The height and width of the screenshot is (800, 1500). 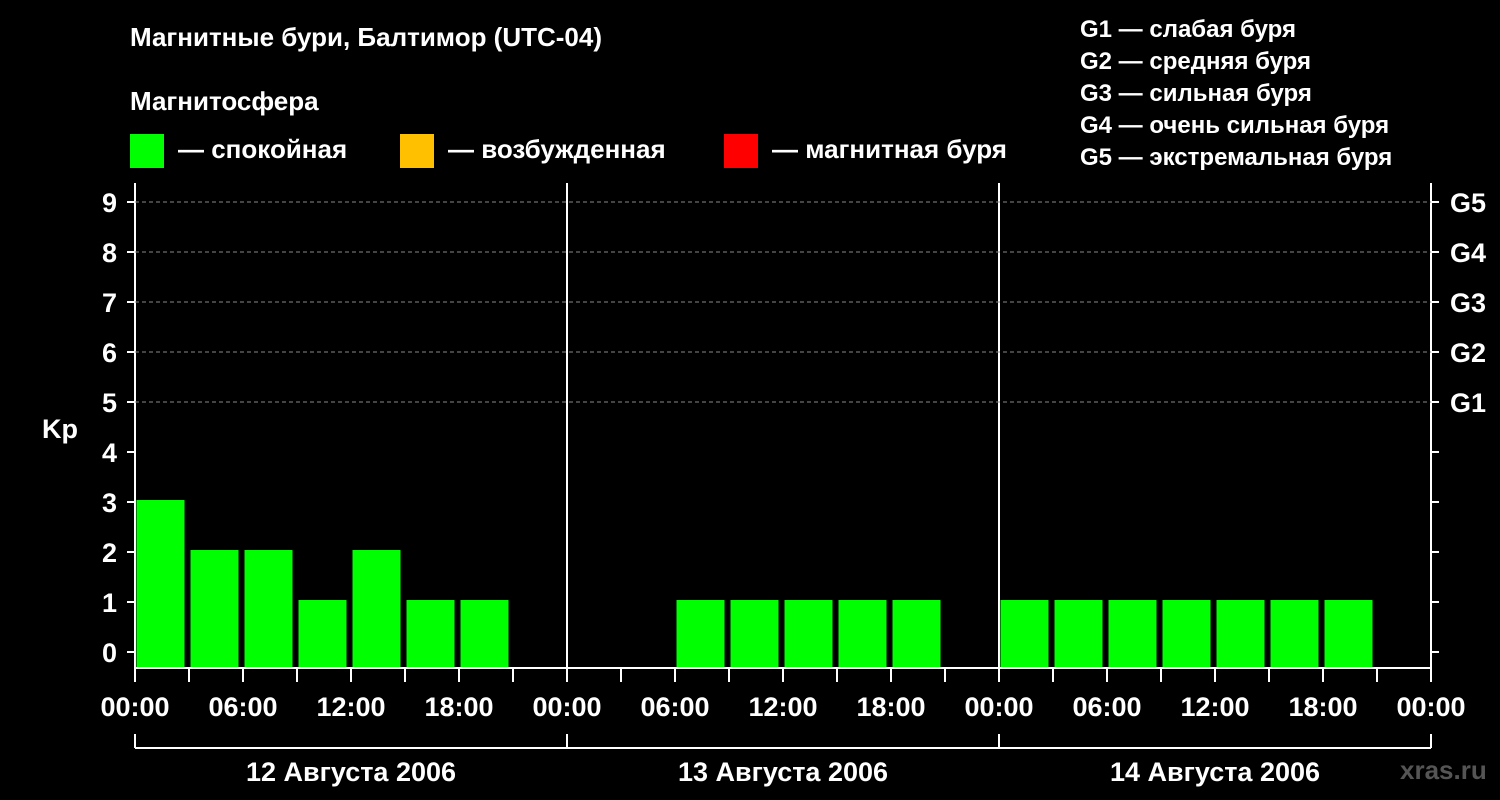 What do you see at coordinates (109, 653) in the screenshot?
I see `y-tick-label: 0` at bounding box center [109, 653].